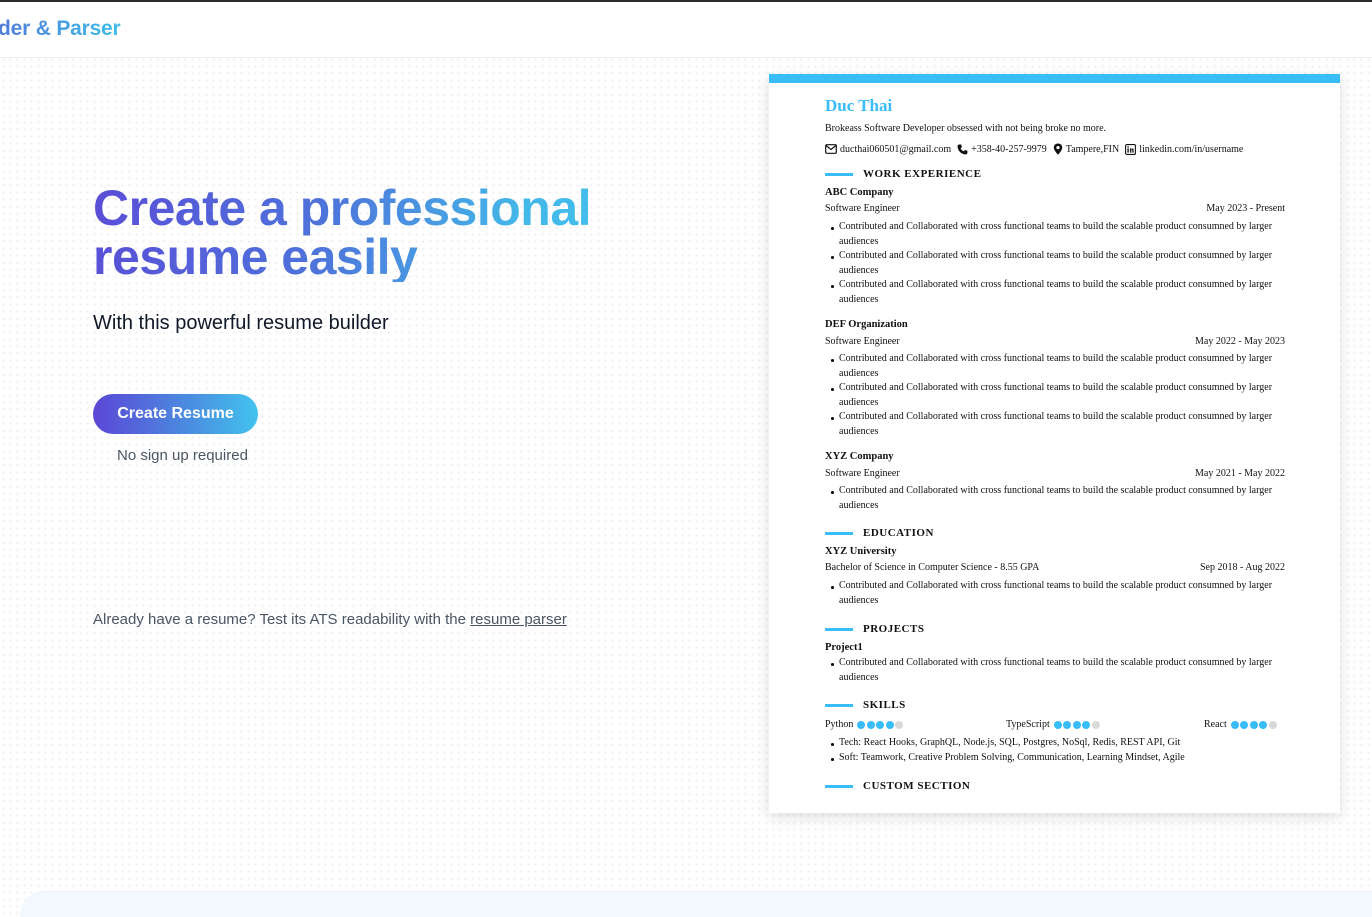 This screenshot has height=917, width=1372. I want to click on job-date: May 2021 - May 2022, so click(1240, 473).